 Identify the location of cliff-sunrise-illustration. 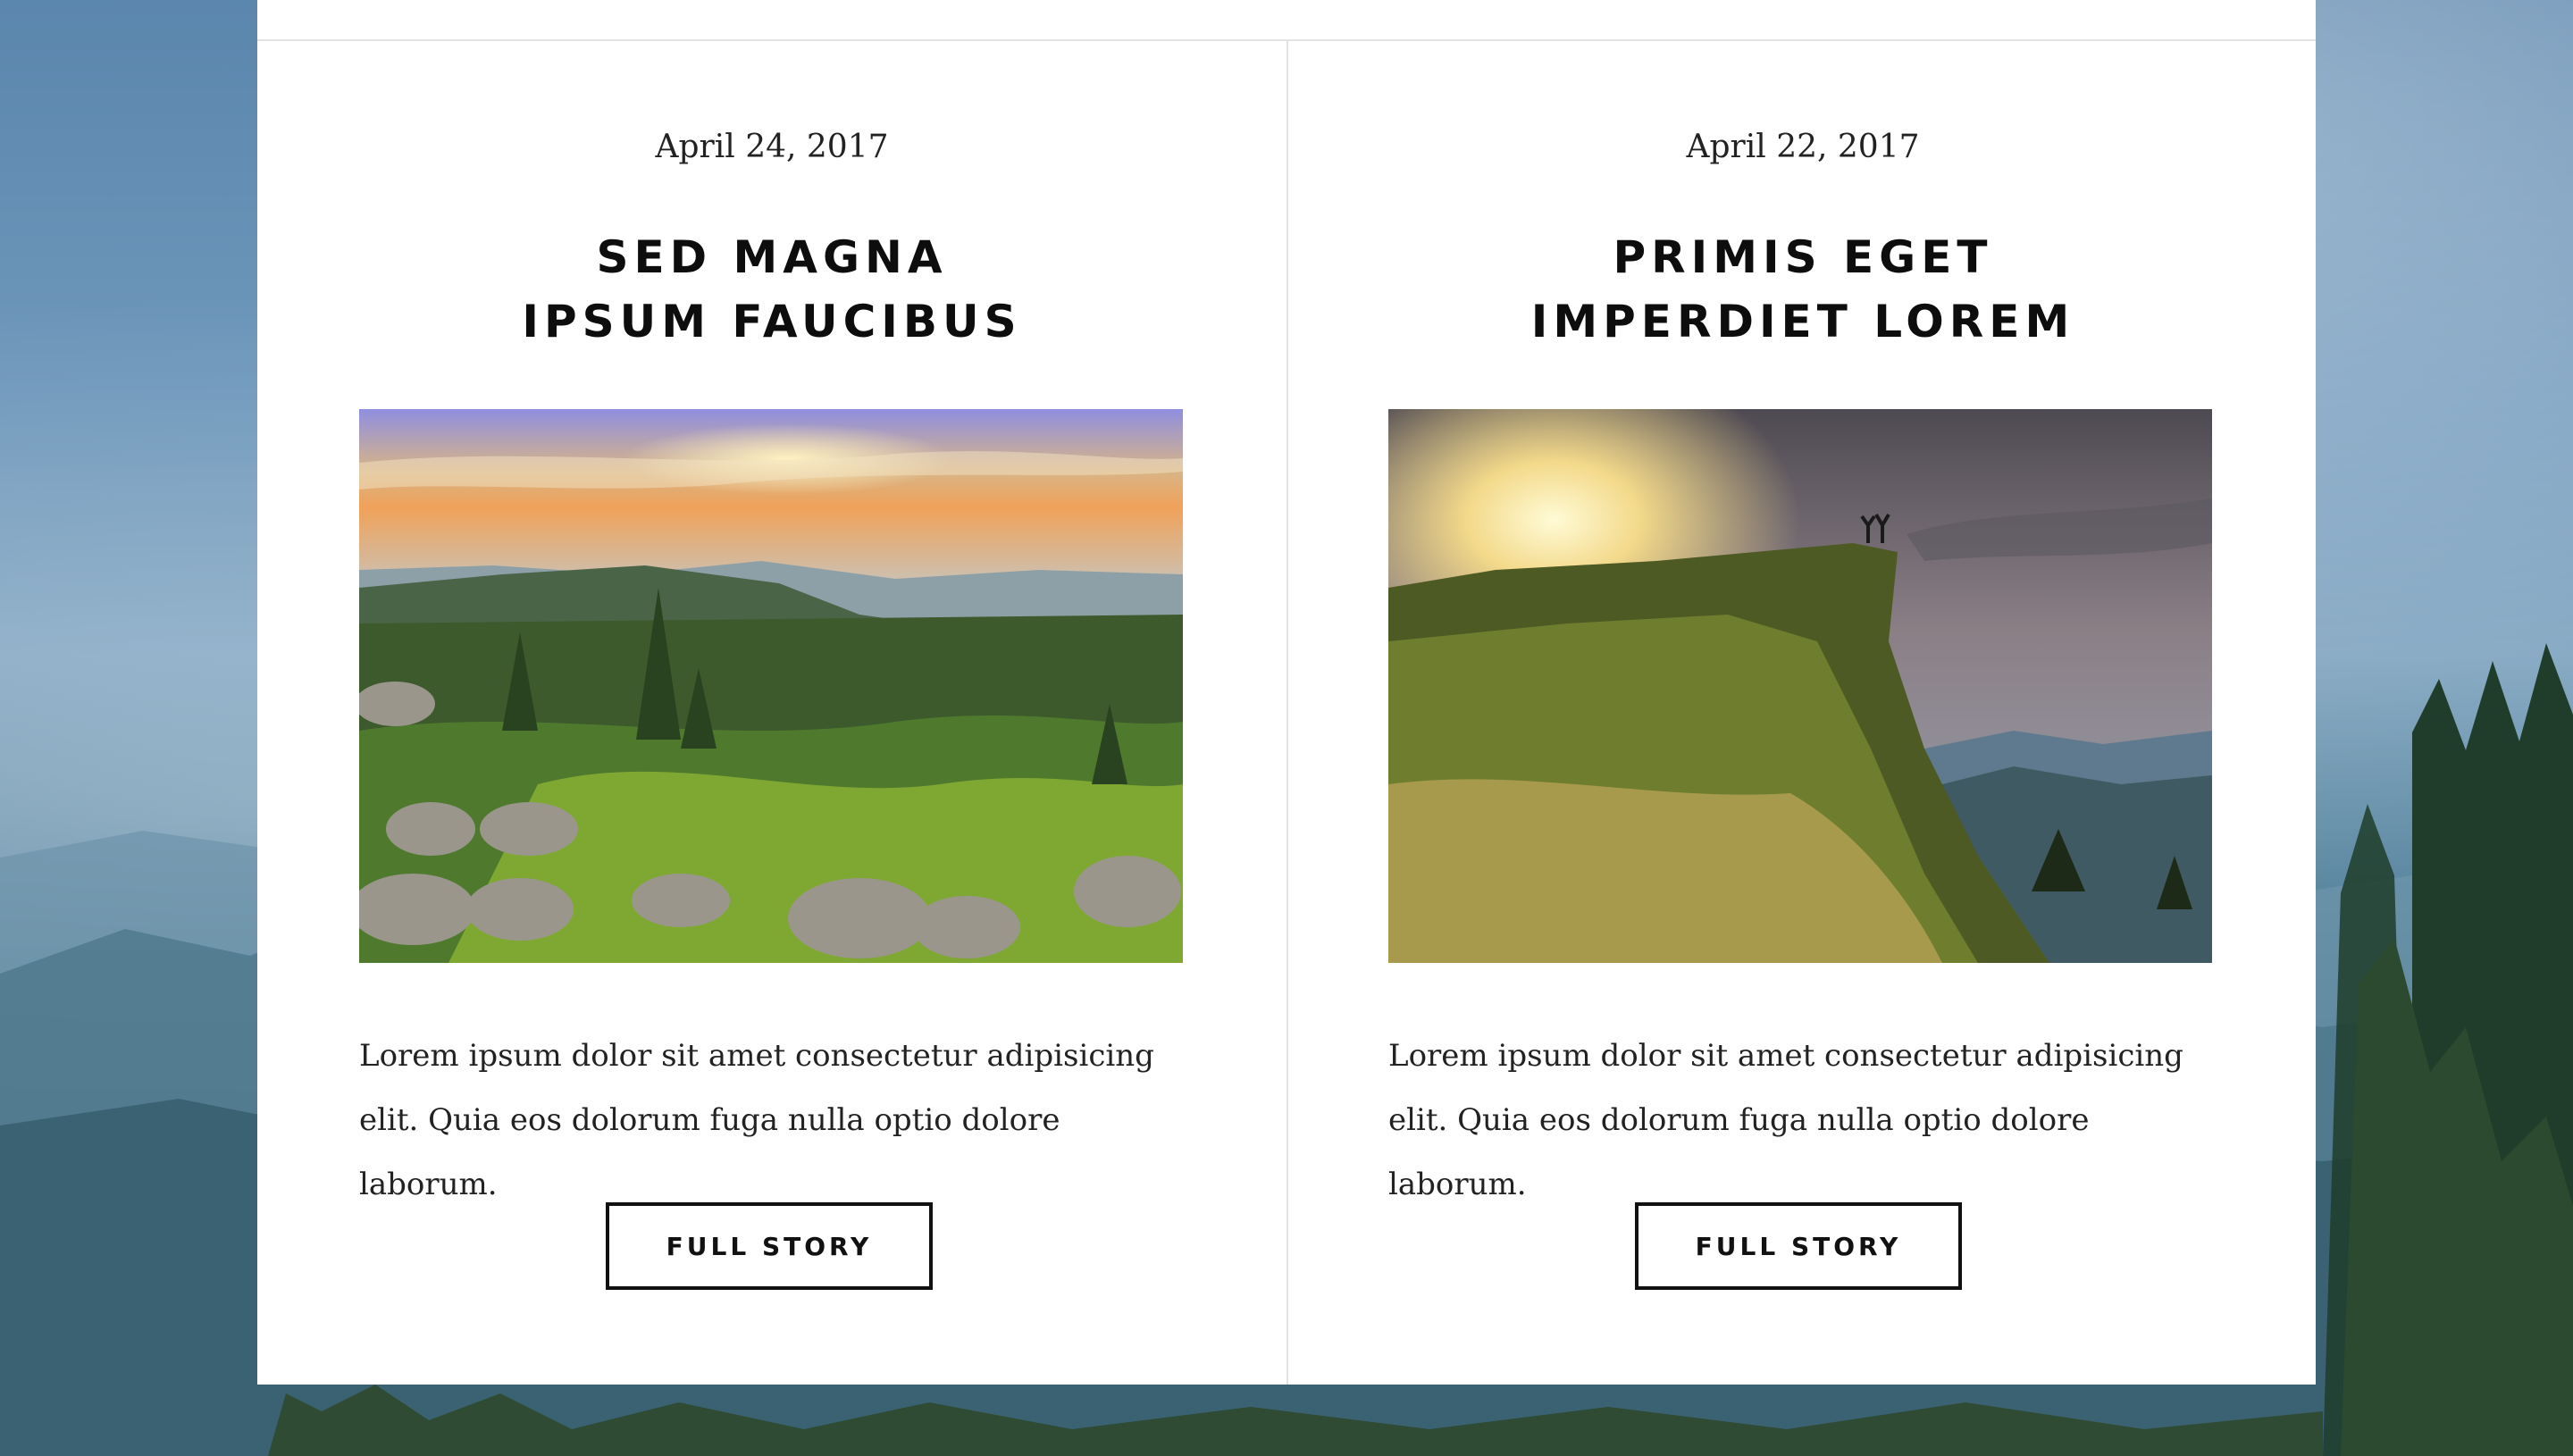
(1800, 686).